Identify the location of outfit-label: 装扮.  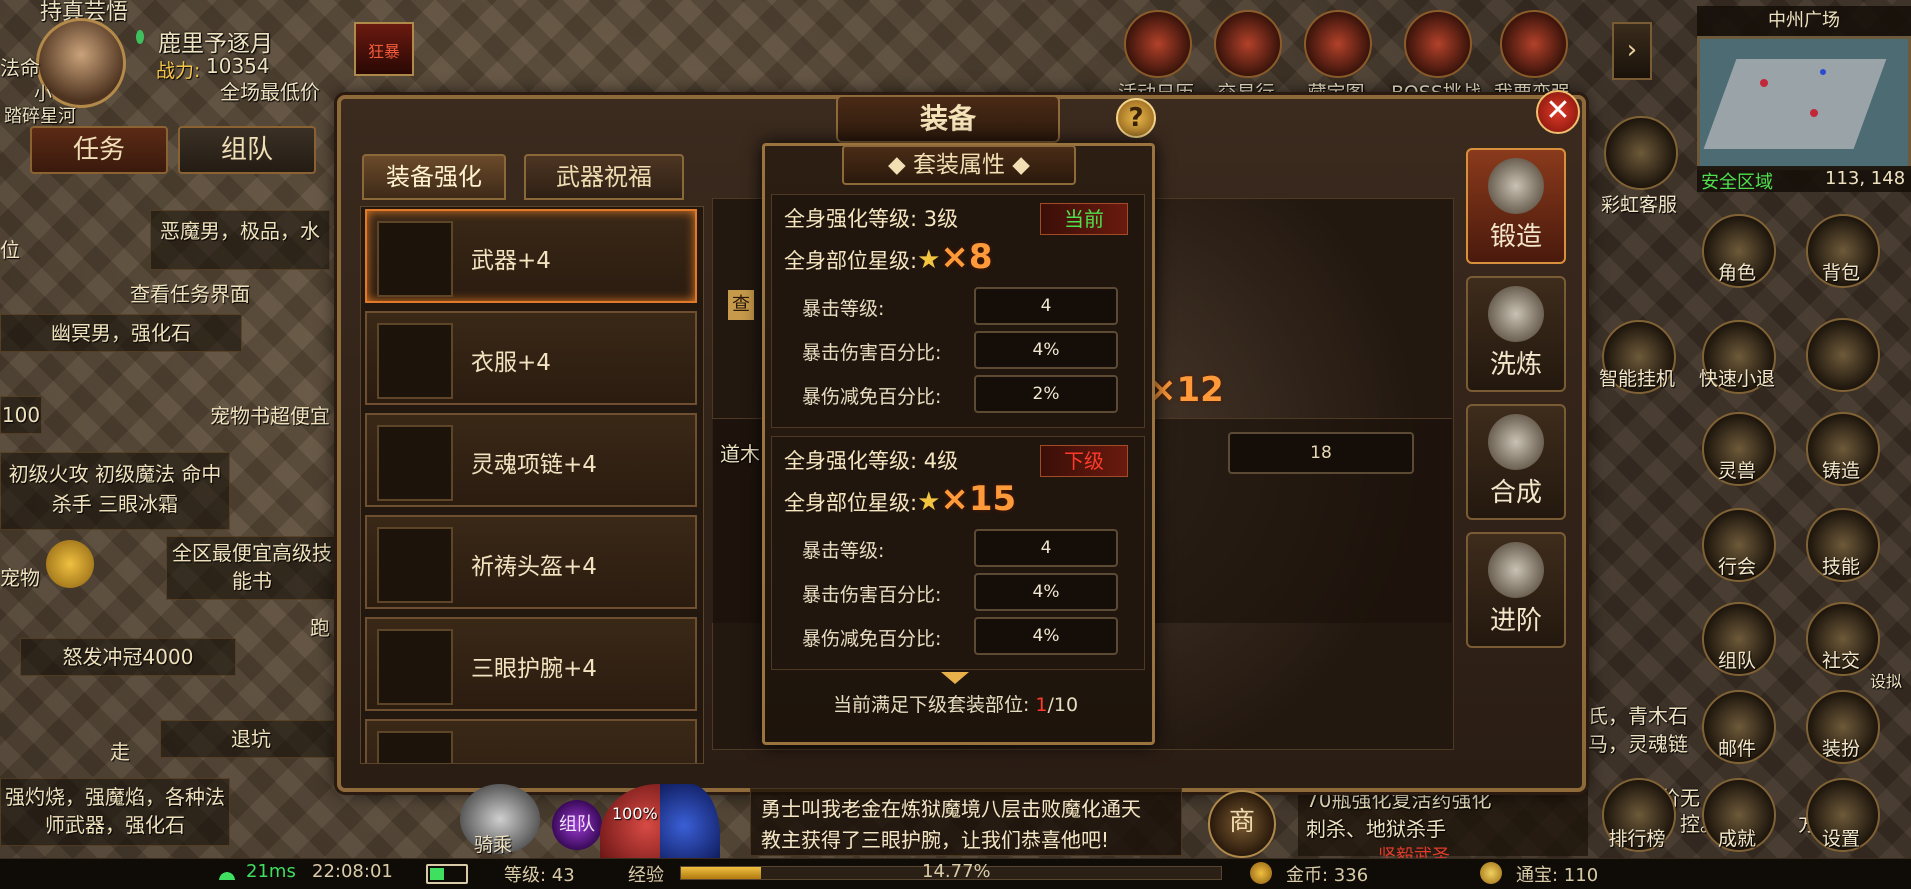
(1840, 749).